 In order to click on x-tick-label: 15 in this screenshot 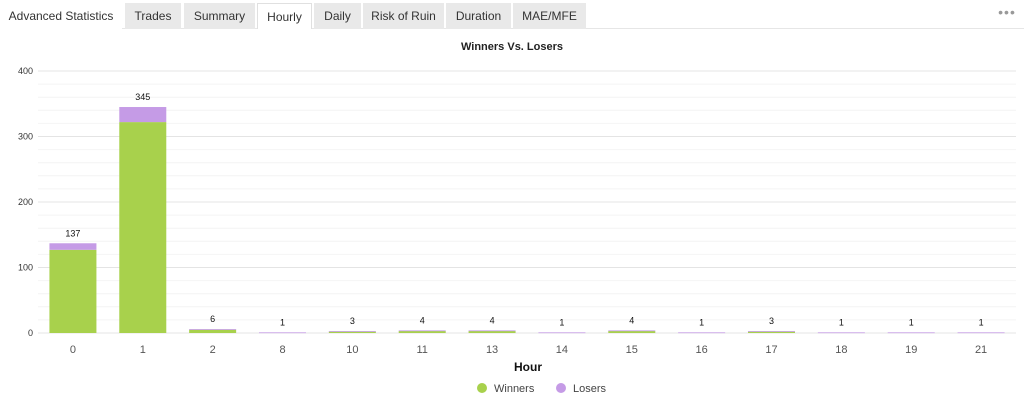, I will do `click(632, 350)`.